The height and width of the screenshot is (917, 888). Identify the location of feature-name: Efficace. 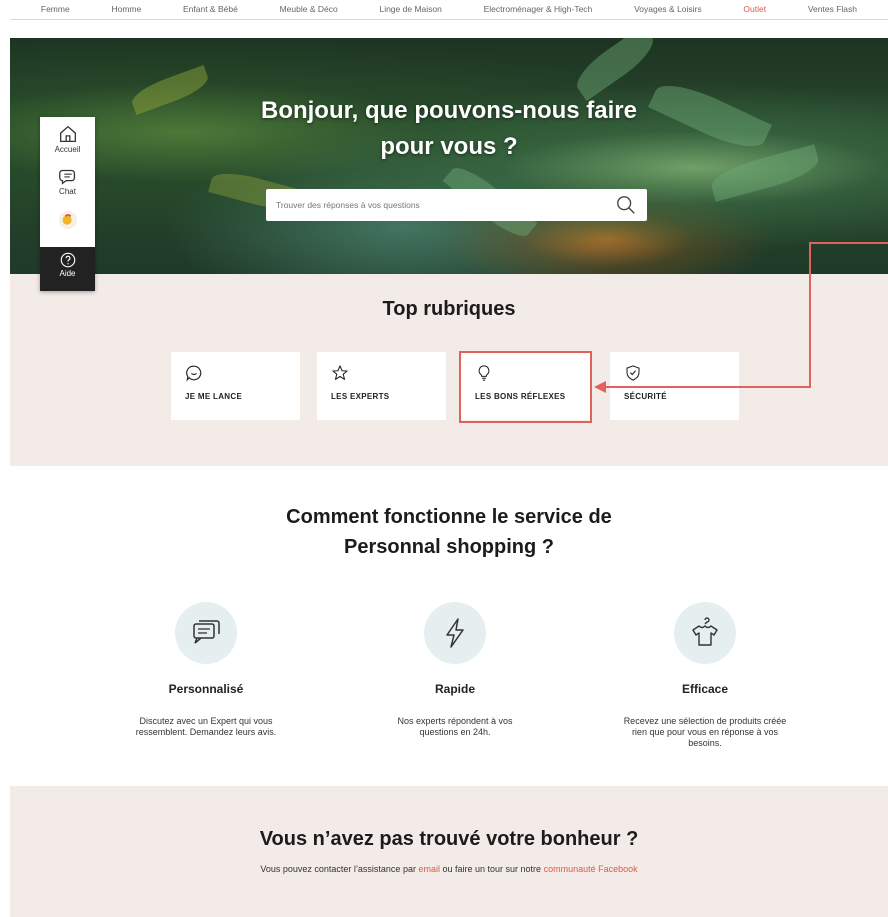
(705, 689).